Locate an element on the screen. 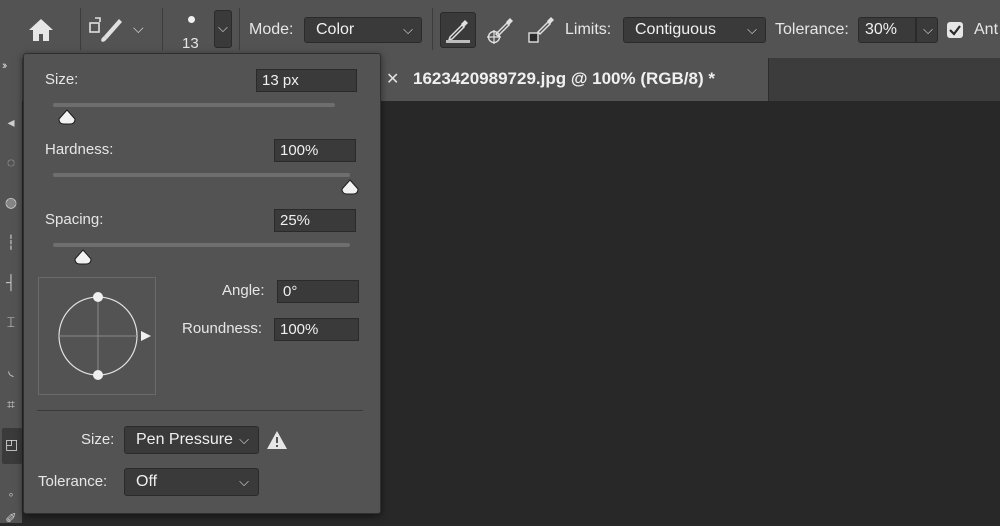 The height and width of the screenshot is (526, 1000). tolerance-control-value: Off is located at coordinates (147, 481).